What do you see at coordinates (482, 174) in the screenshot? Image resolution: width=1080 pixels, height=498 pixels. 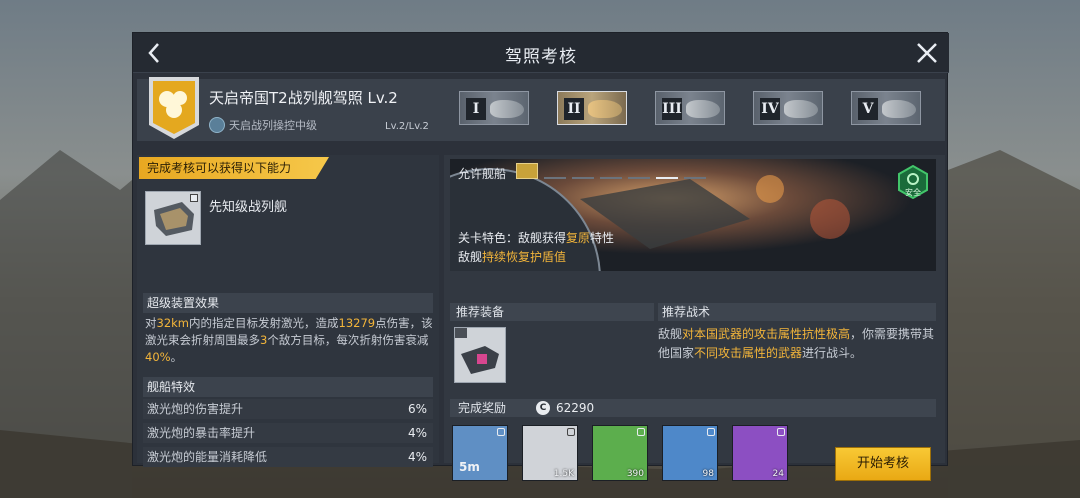 I see `allowed-ships-label: 允许舰船` at bounding box center [482, 174].